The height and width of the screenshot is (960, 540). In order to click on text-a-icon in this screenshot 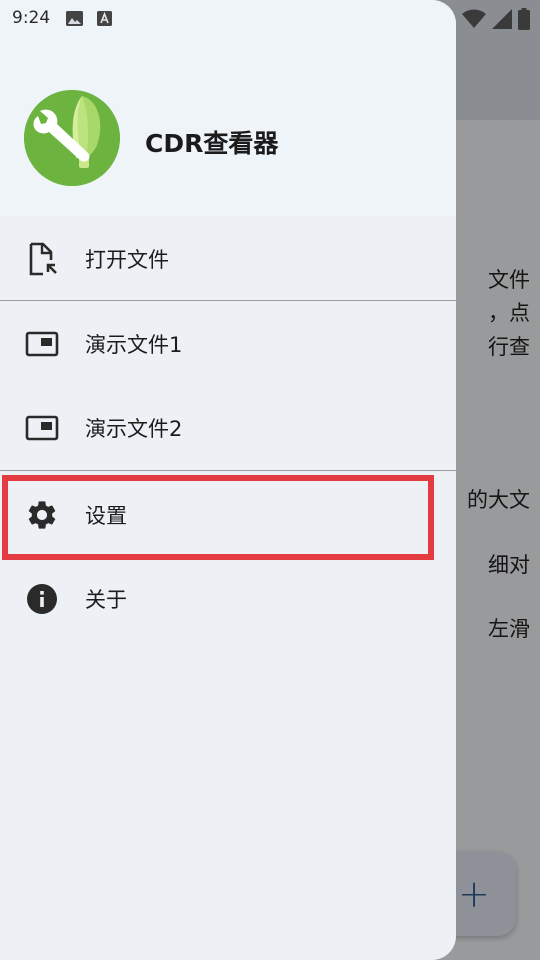, I will do `click(105, 18)`.